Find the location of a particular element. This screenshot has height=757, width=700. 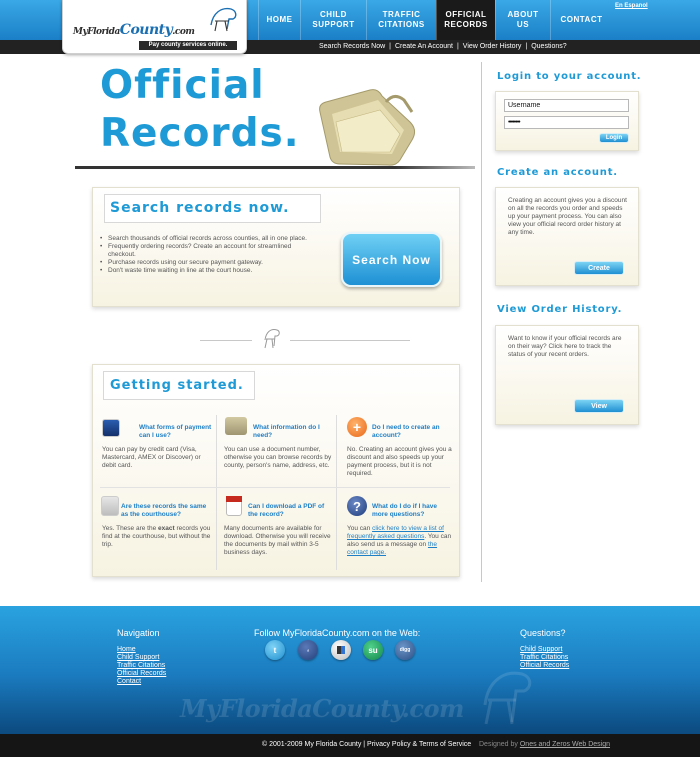

faq-question-information: What information do I need? is located at coordinates (293, 432).